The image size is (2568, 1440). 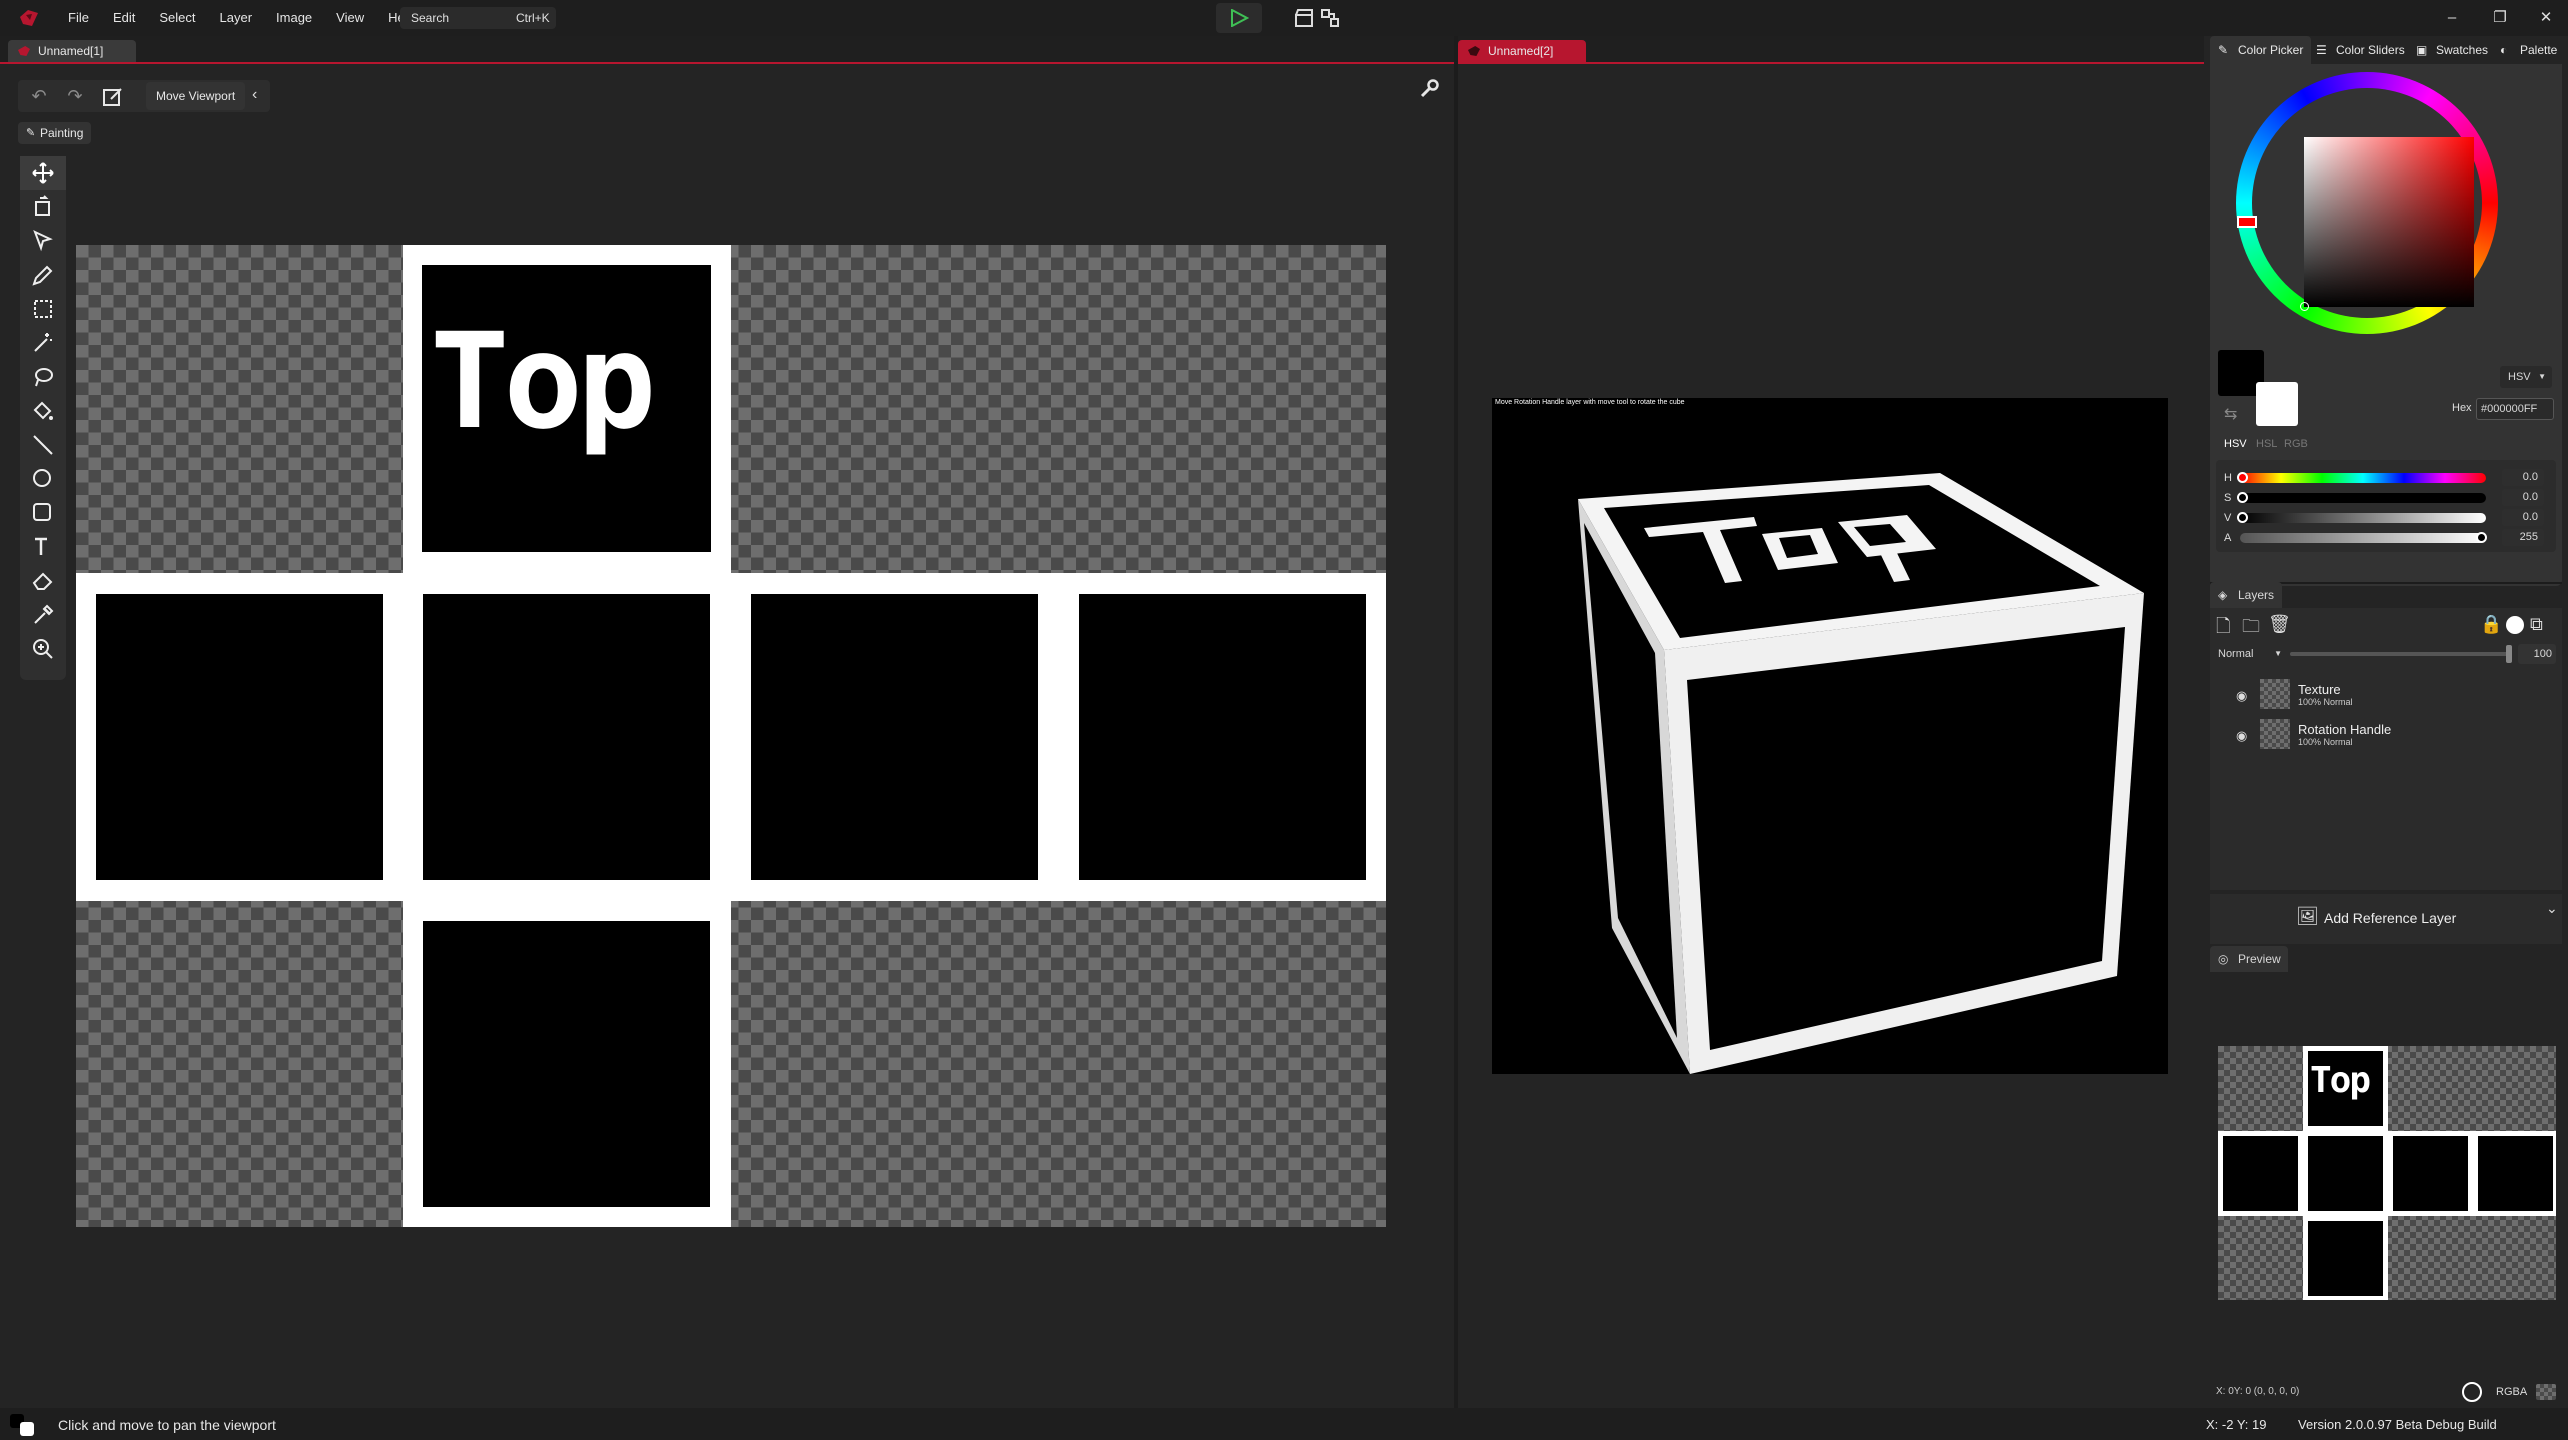 What do you see at coordinates (430, 18) in the screenshot?
I see `search-label: Search` at bounding box center [430, 18].